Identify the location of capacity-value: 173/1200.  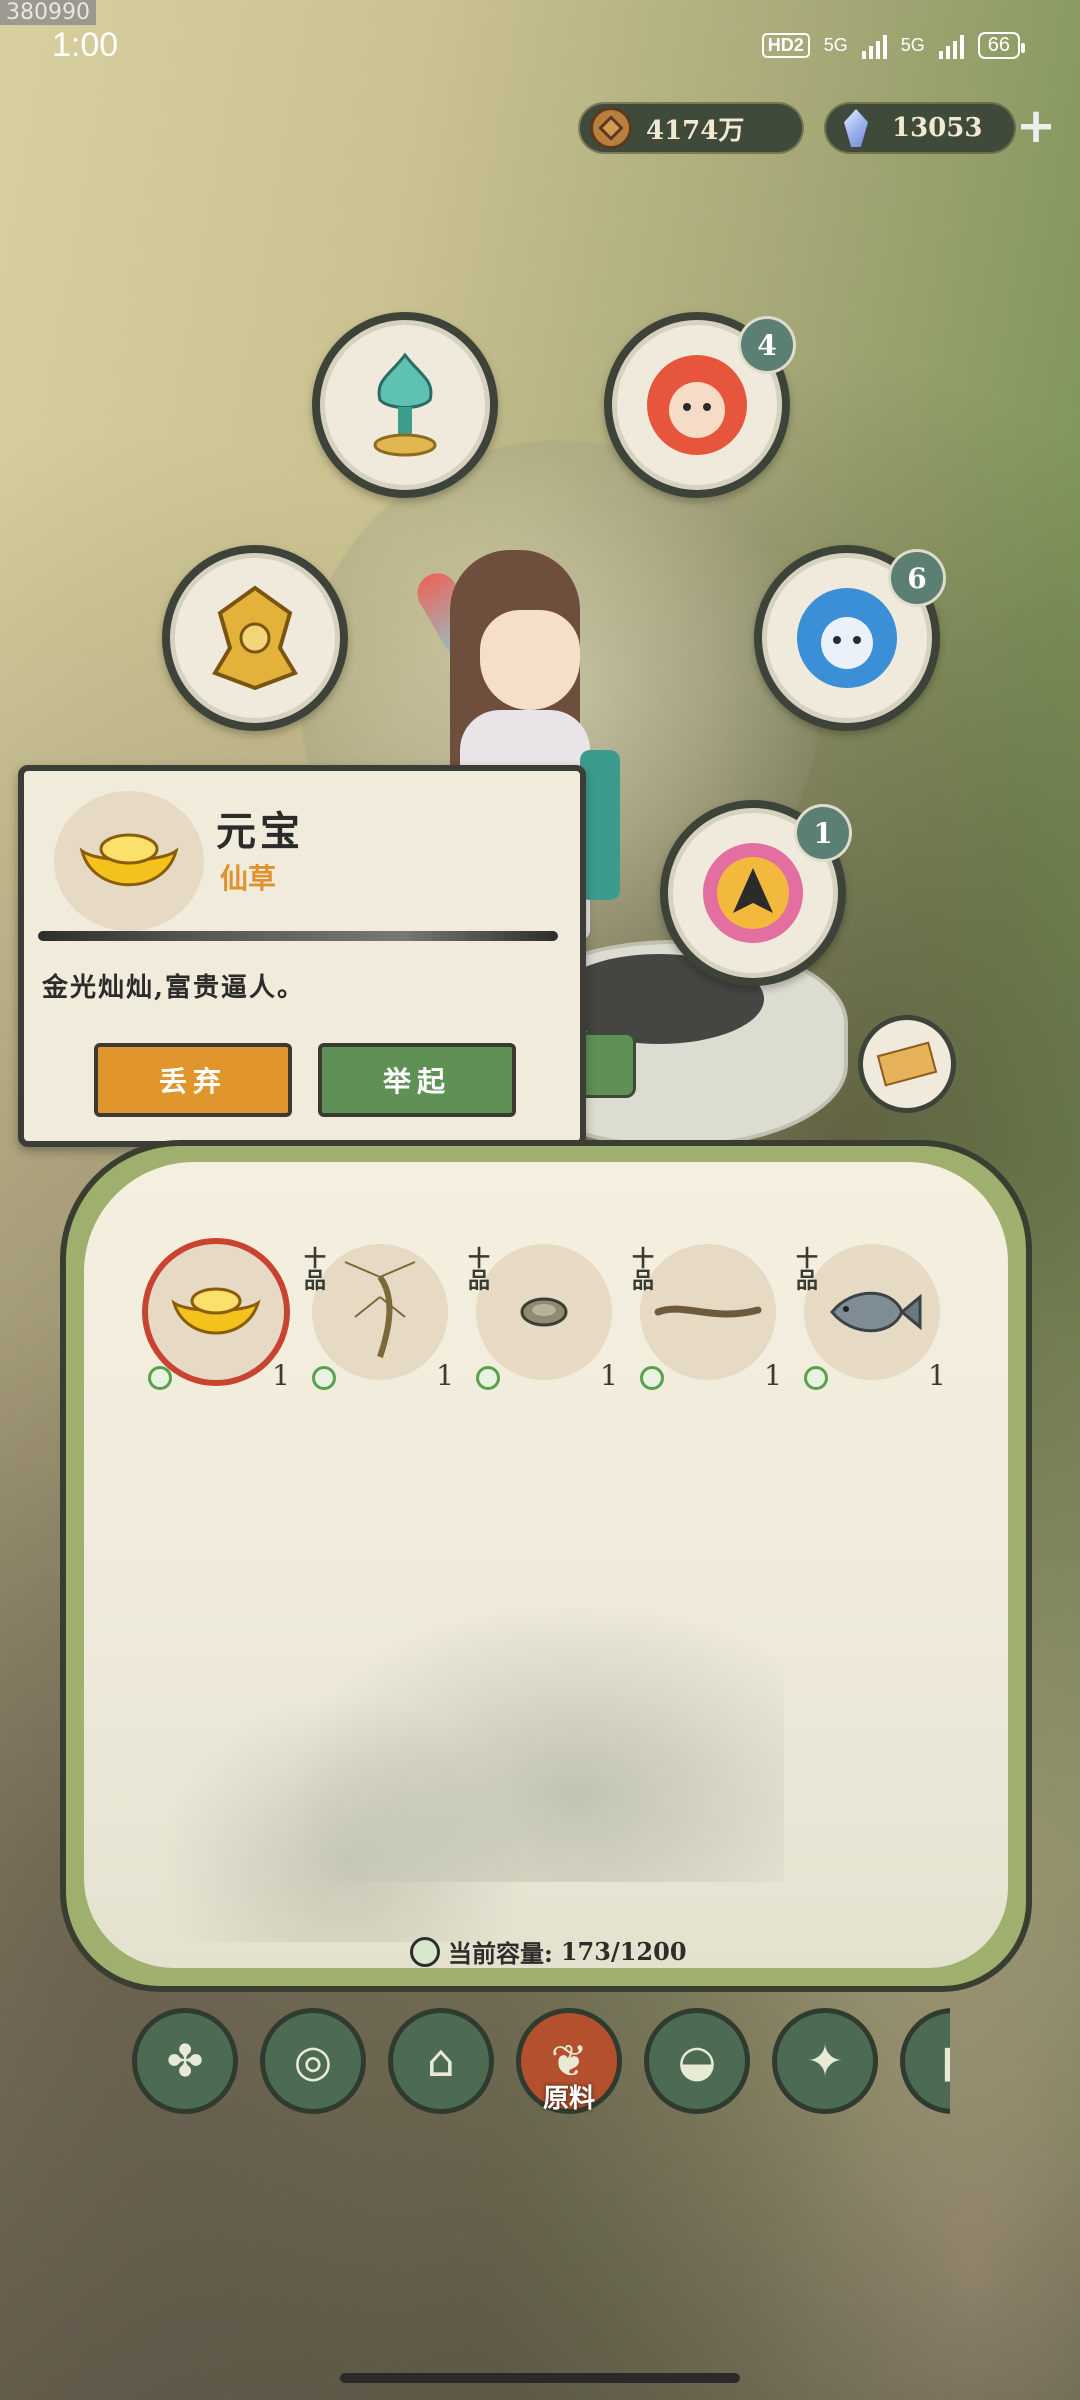
(623, 1951).